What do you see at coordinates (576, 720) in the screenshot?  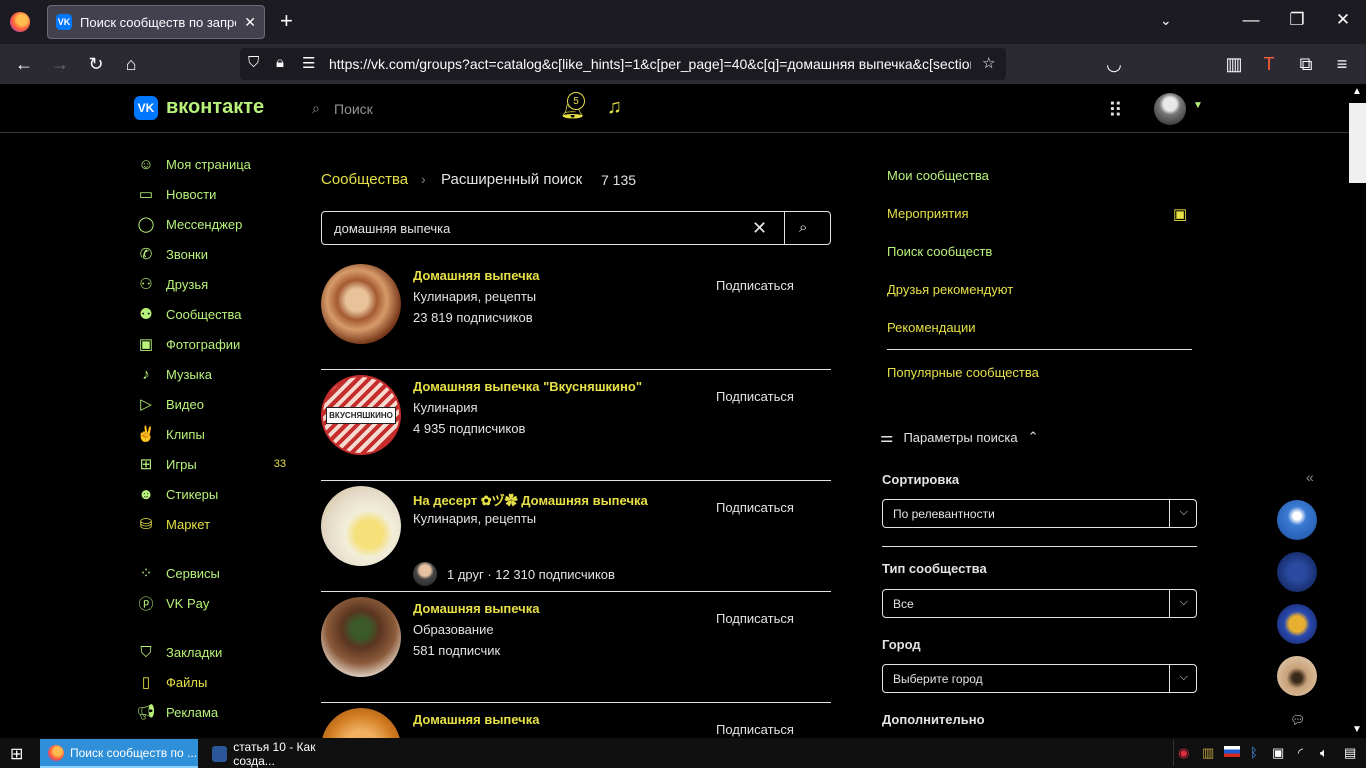 I see `list-item: Домашняя выпечка Подписаться` at bounding box center [576, 720].